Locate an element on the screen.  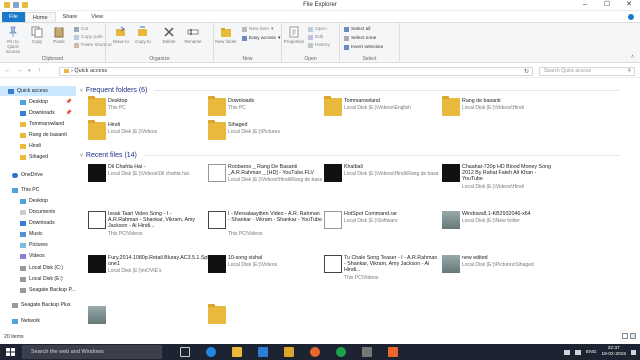
recent-locations-icon: ▾ is located at coordinates (29, 71).